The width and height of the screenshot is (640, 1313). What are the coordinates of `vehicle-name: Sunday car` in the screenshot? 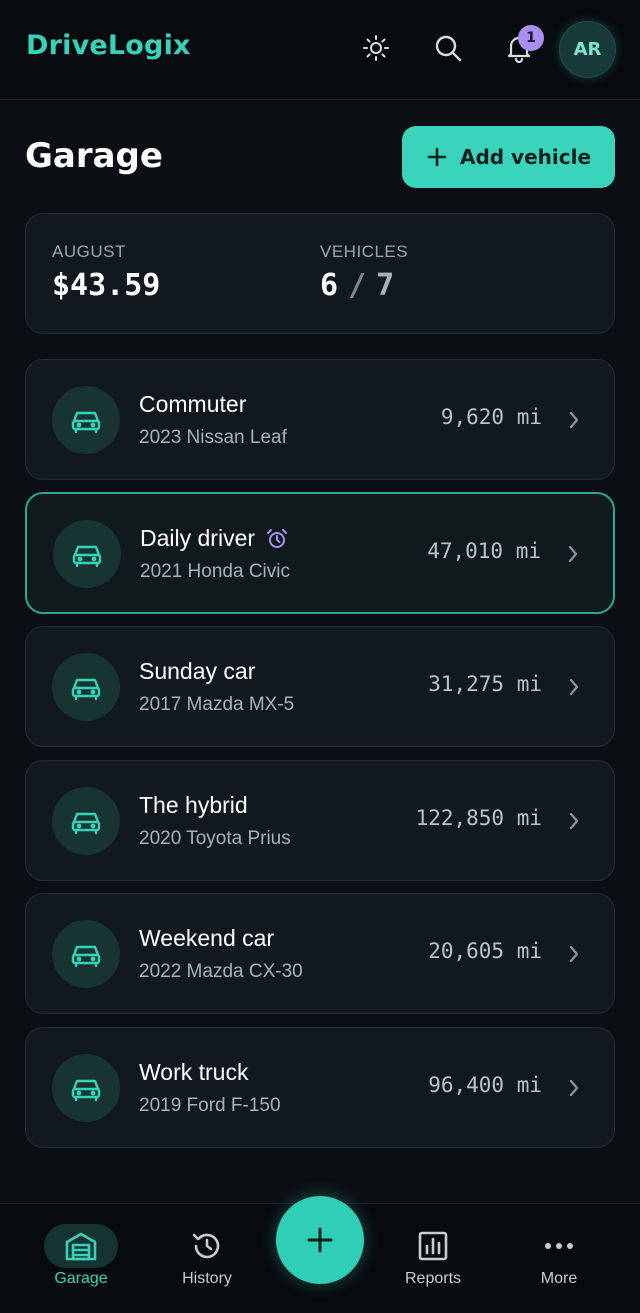 It's located at (197, 671).